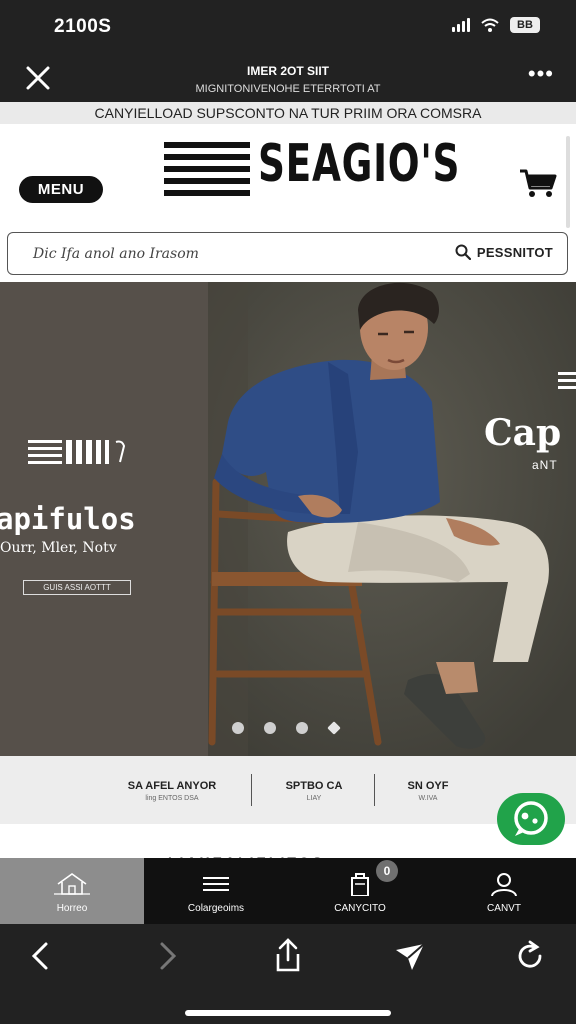 Image resolution: width=576 pixels, height=1024 pixels. I want to click on bottom-tab-bar: Horreo Colargeoims CANYCITO CANVT, so click(288, 891).